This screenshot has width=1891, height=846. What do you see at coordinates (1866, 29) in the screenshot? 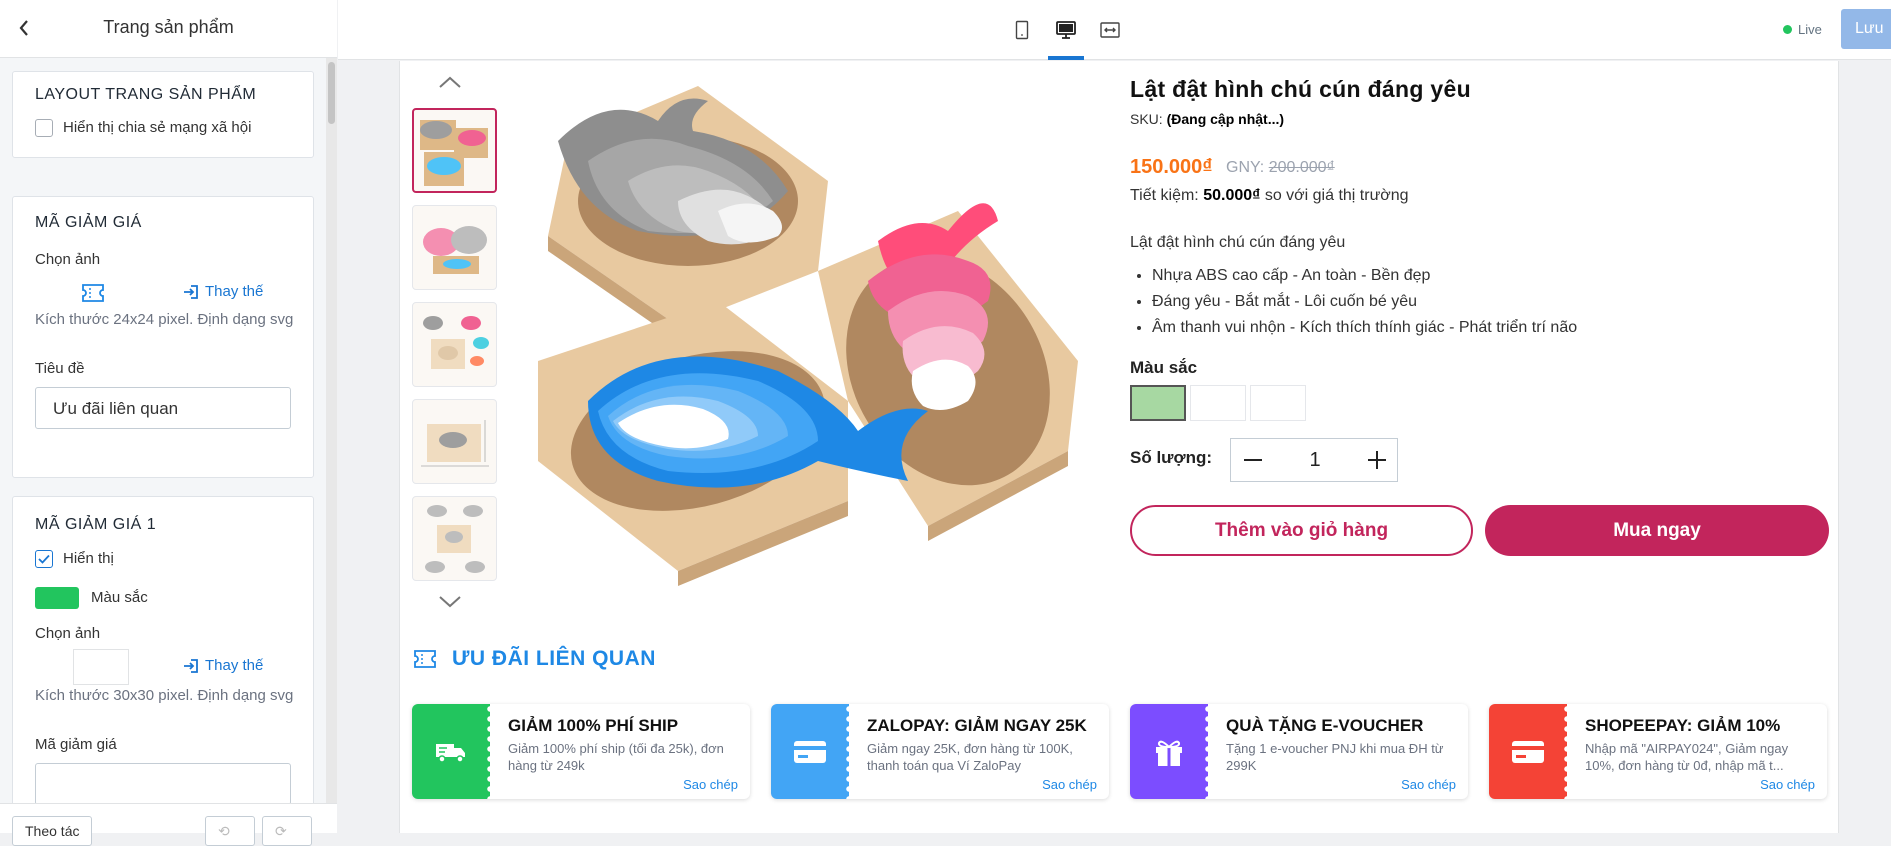
I see `save-button: Lưu` at bounding box center [1866, 29].